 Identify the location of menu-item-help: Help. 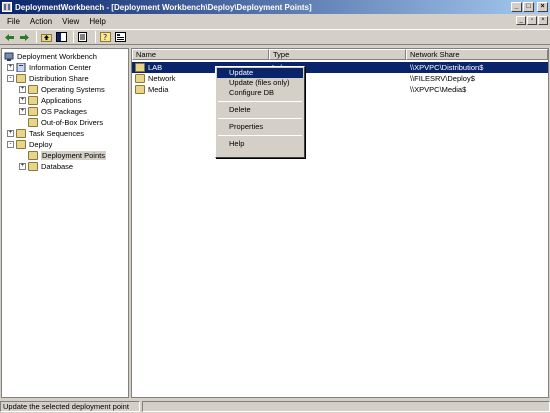
(260, 144).